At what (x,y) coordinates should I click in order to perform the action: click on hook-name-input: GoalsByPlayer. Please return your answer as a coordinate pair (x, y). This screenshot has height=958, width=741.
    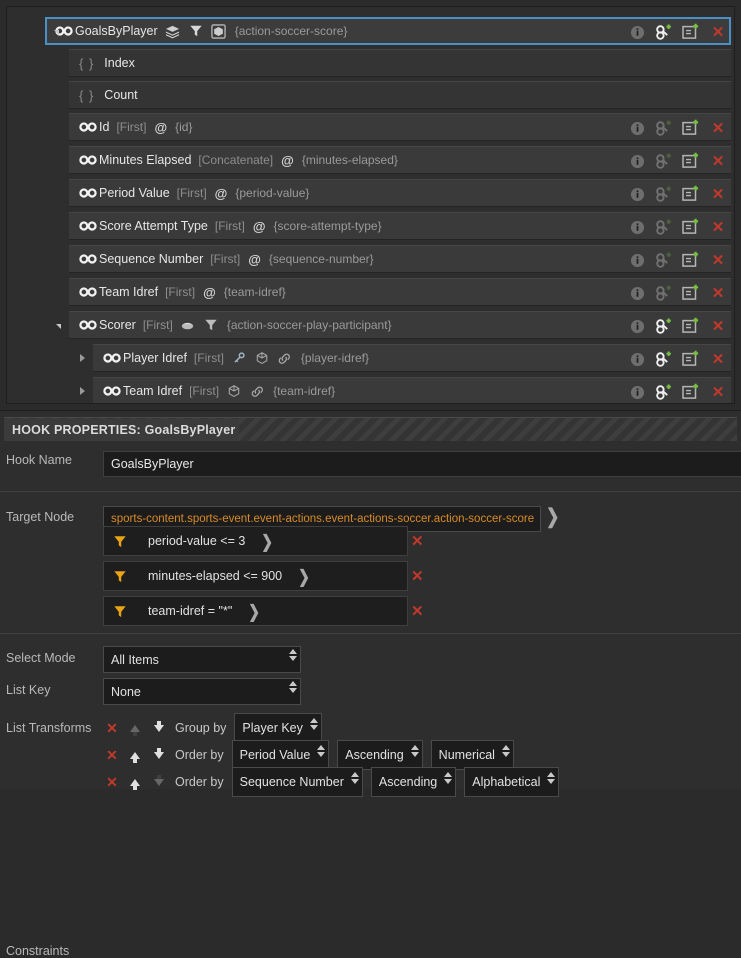
    Looking at the image, I should click on (422, 464).